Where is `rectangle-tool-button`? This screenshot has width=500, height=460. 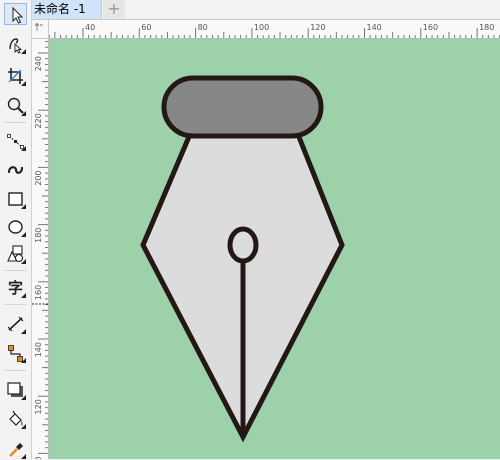
rectangle-tool-button is located at coordinates (15, 199).